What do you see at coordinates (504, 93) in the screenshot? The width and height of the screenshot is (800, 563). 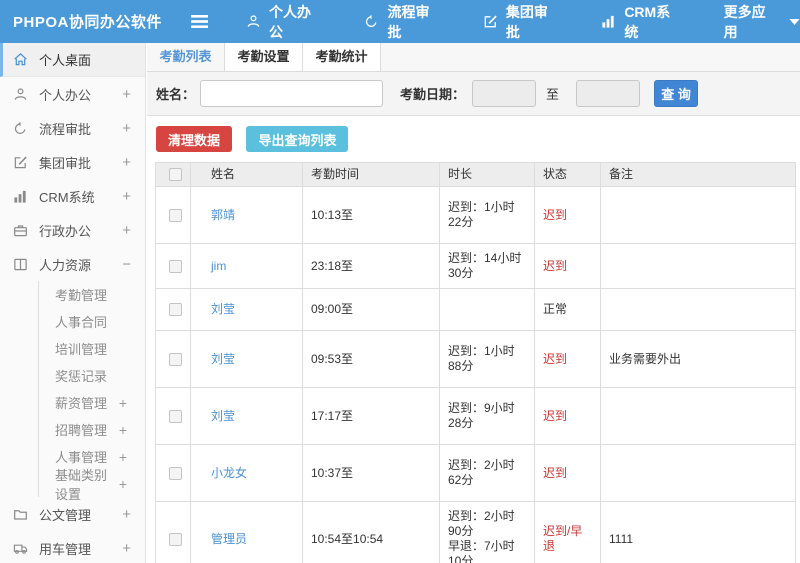 I see `date-from-input` at bounding box center [504, 93].